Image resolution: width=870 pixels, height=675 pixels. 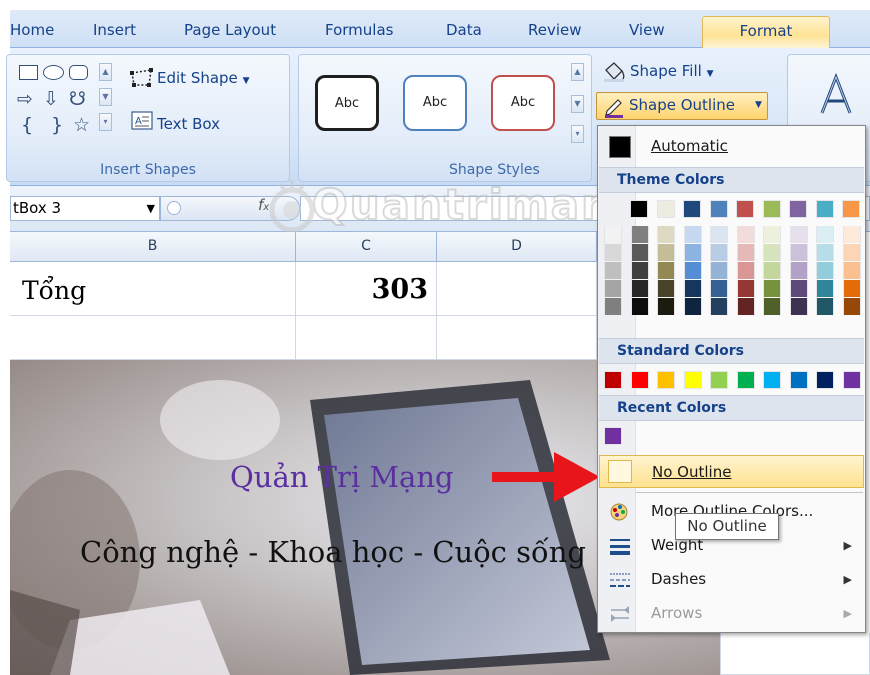 I want to click on tab-formulas: Formulas, so click(x=367, y=32).